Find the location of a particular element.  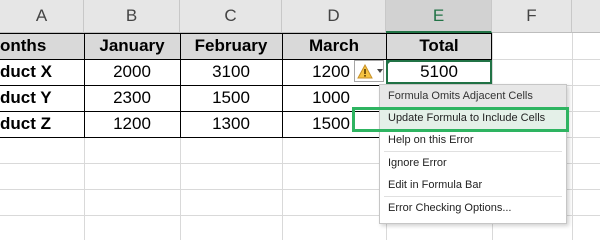

cell-text: March is located at coordinates (334, 45).